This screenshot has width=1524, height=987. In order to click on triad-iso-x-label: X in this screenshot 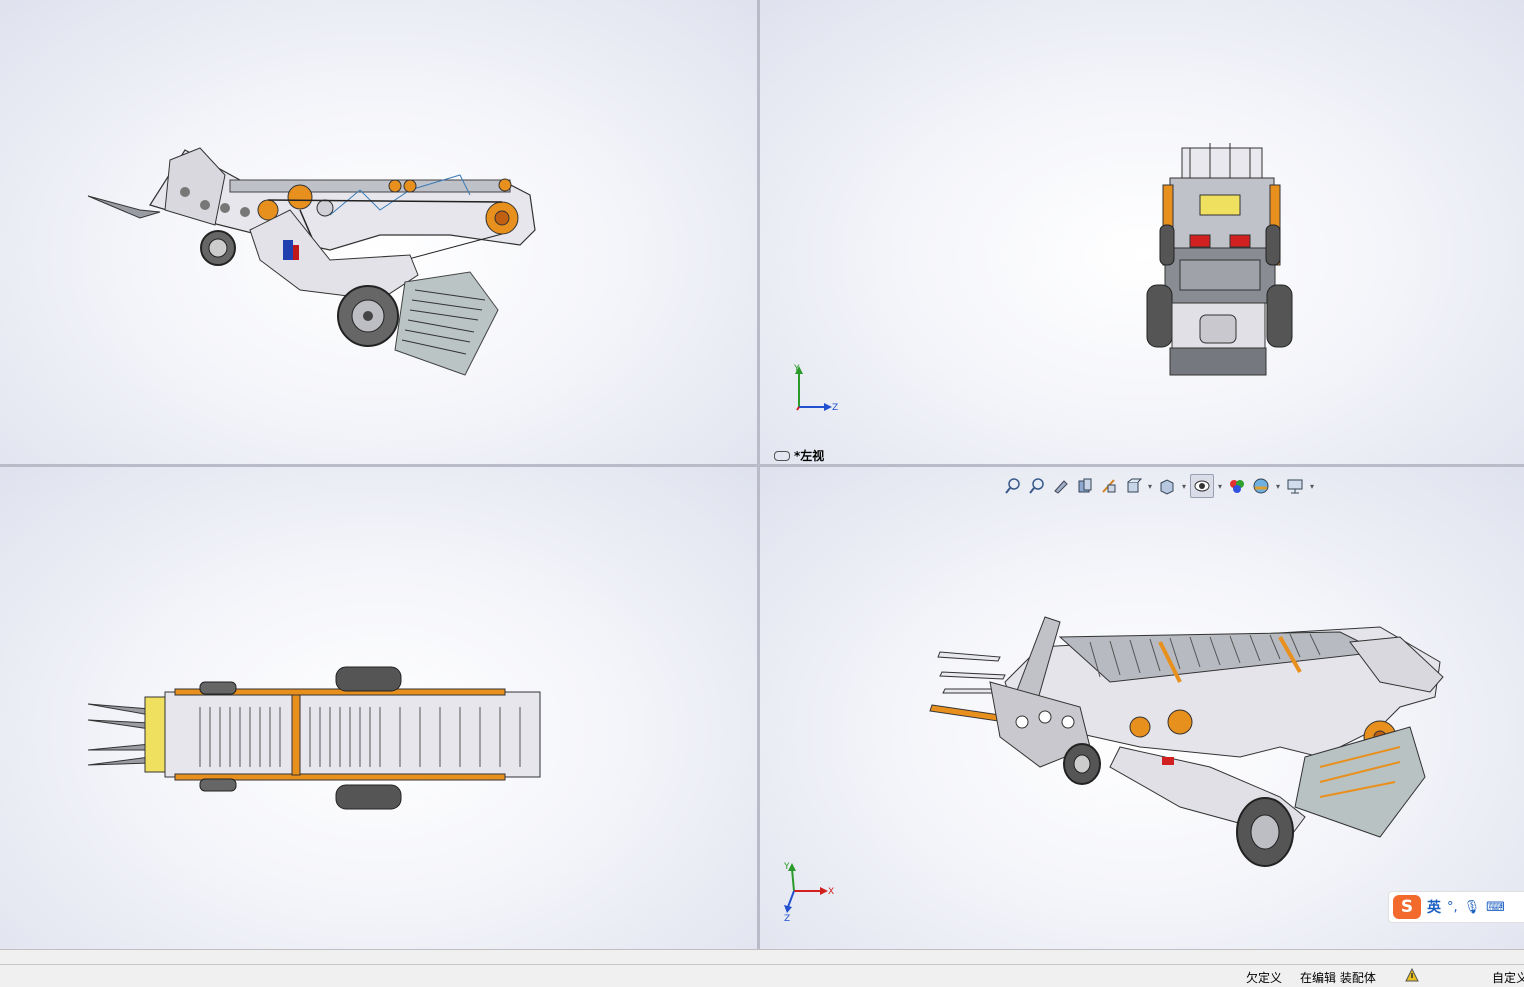, I will do `click(831, 892)`.